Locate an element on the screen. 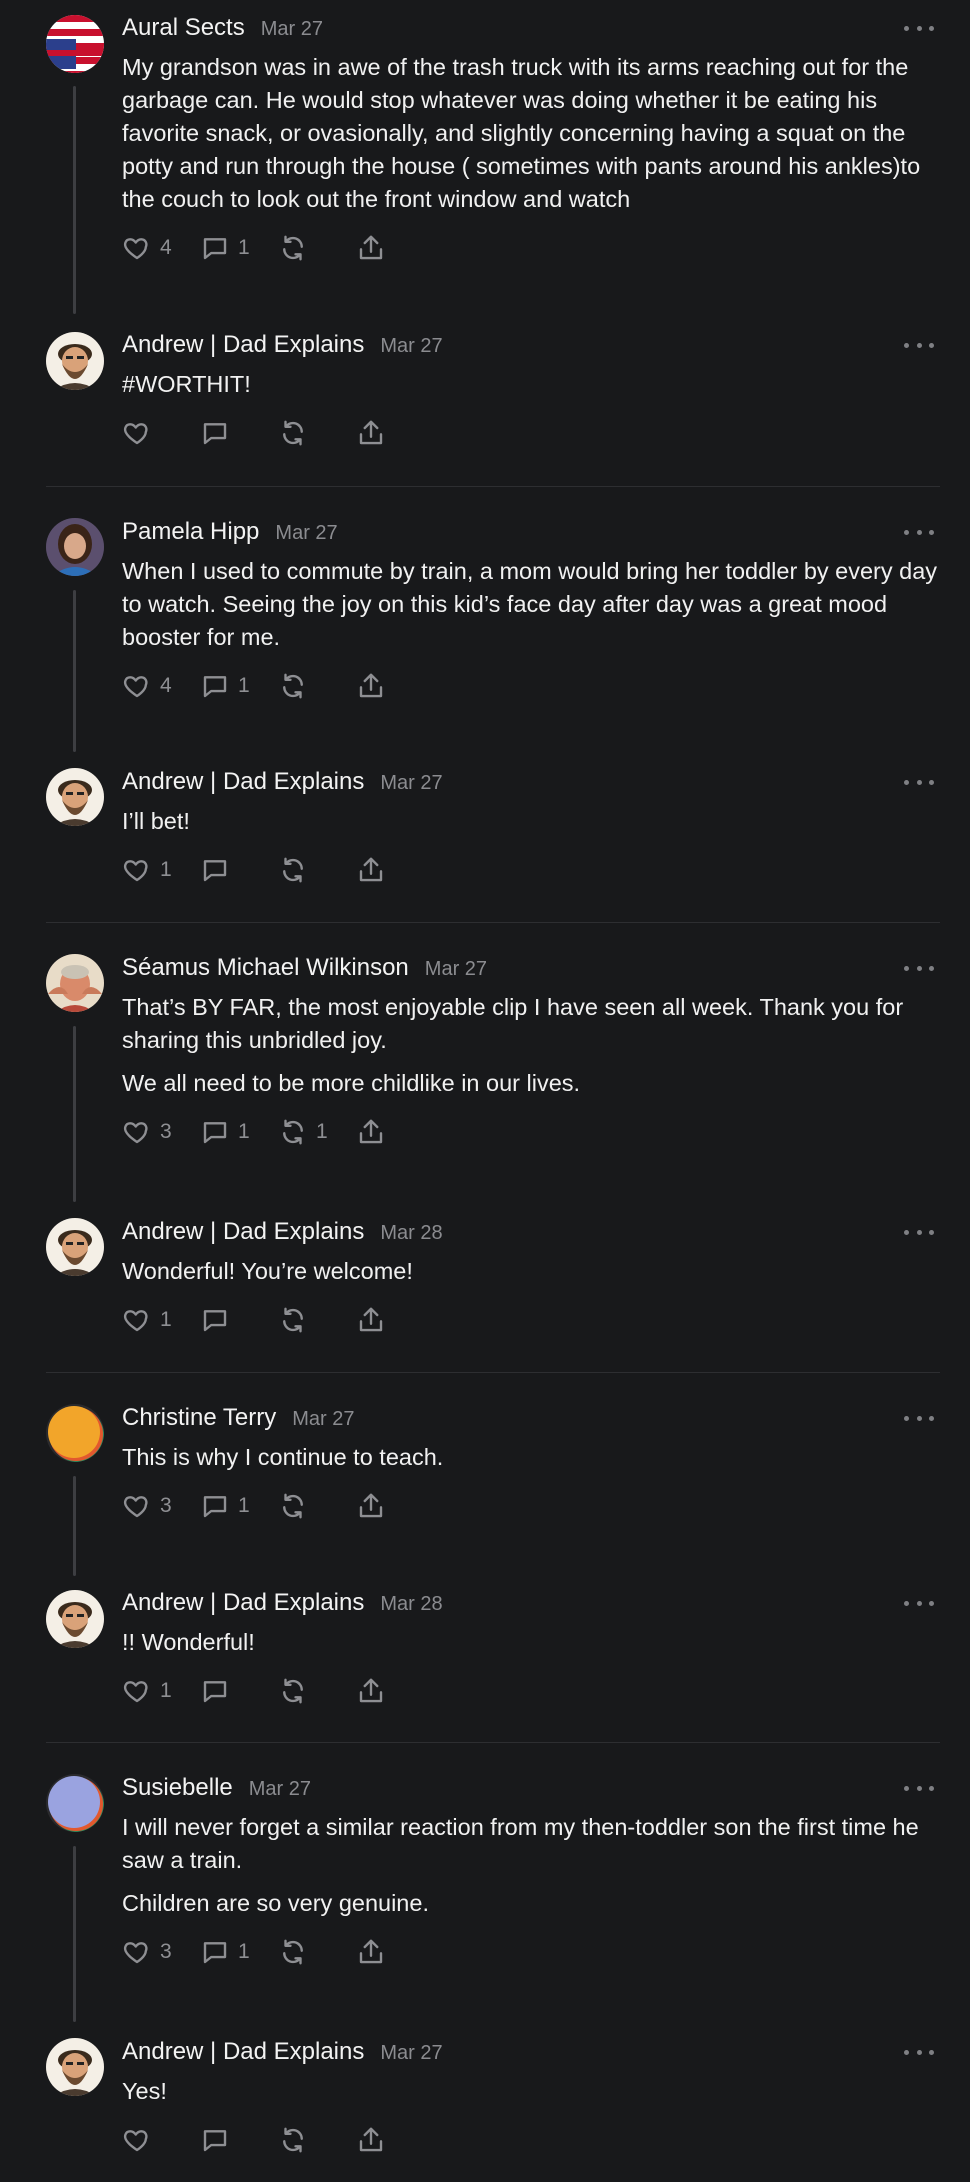 This screenshot has width=970, height=2182. like-count: 4 is located at coordinates (166, 685).